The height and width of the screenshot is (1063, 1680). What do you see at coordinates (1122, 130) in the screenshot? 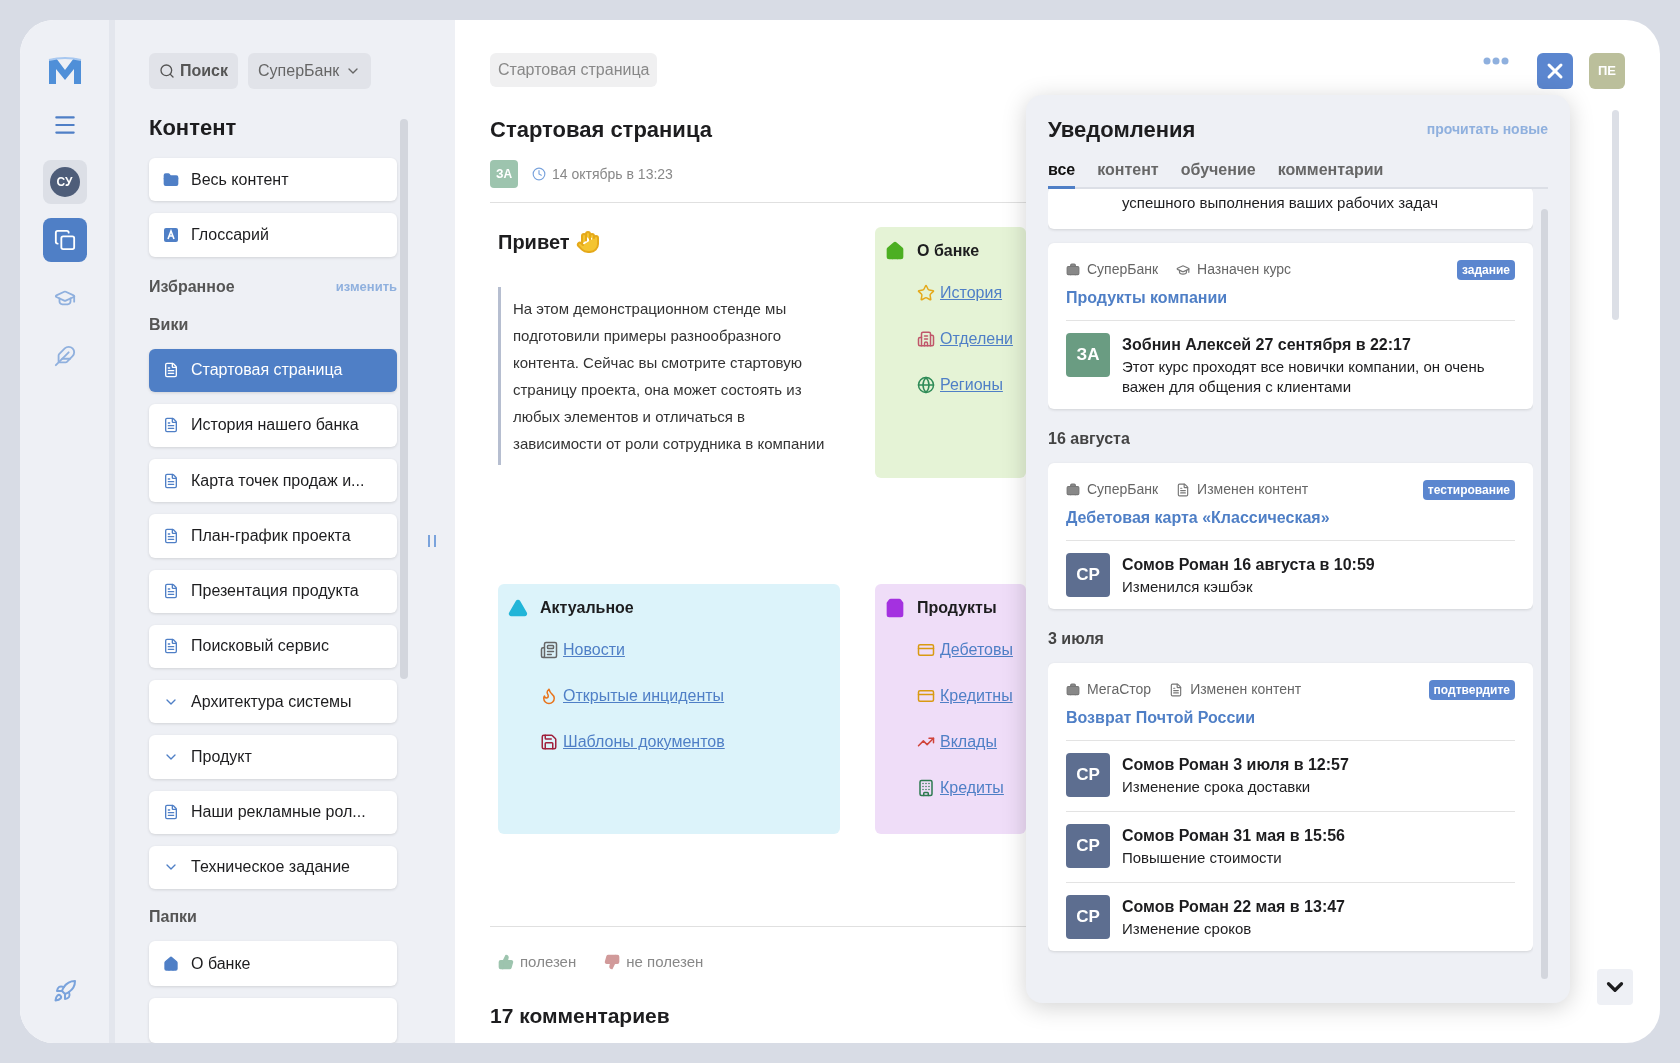
I see `panel-title: Уведомления` at bounding box center [1122, 130].